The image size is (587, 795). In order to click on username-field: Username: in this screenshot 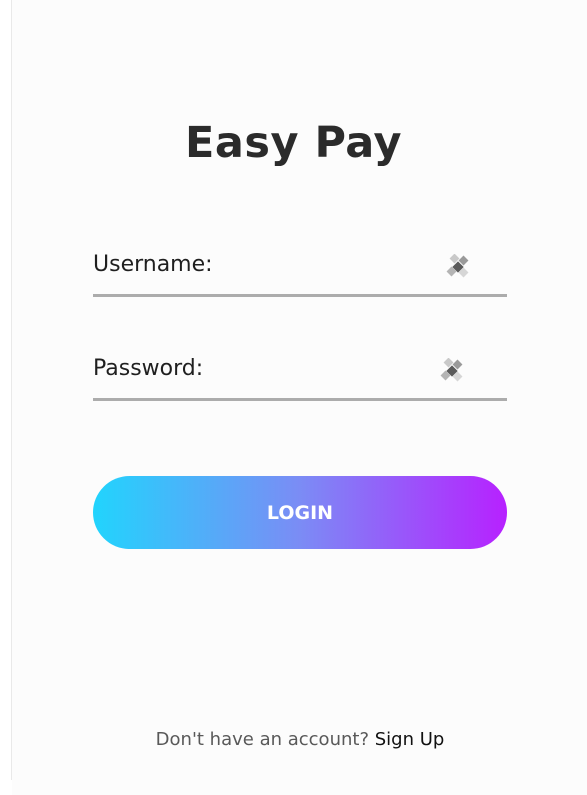, I will do `click(300, 273)`.